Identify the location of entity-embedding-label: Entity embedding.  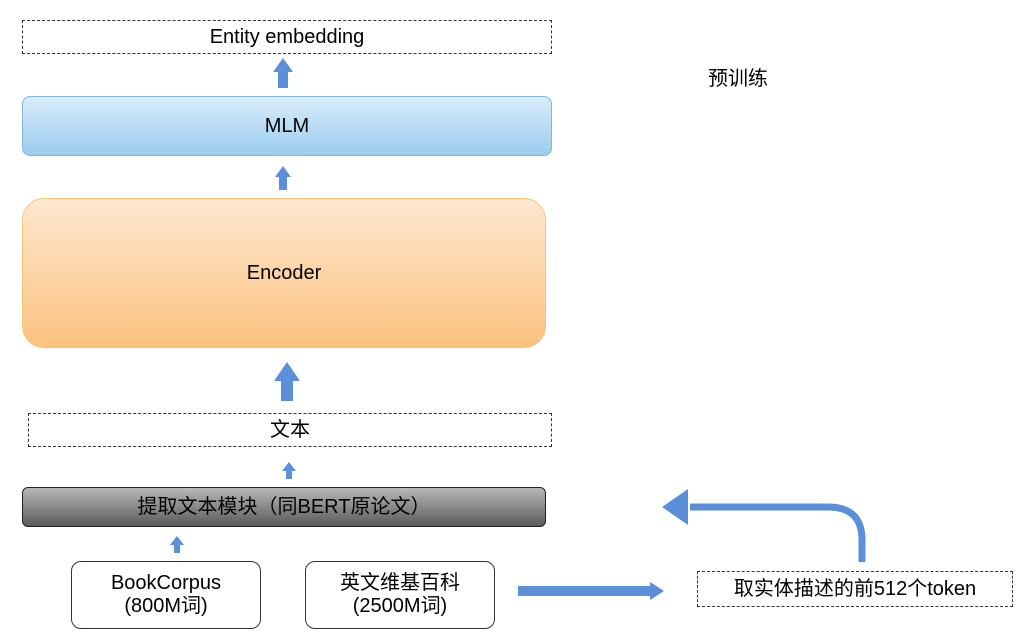
(287, 36).